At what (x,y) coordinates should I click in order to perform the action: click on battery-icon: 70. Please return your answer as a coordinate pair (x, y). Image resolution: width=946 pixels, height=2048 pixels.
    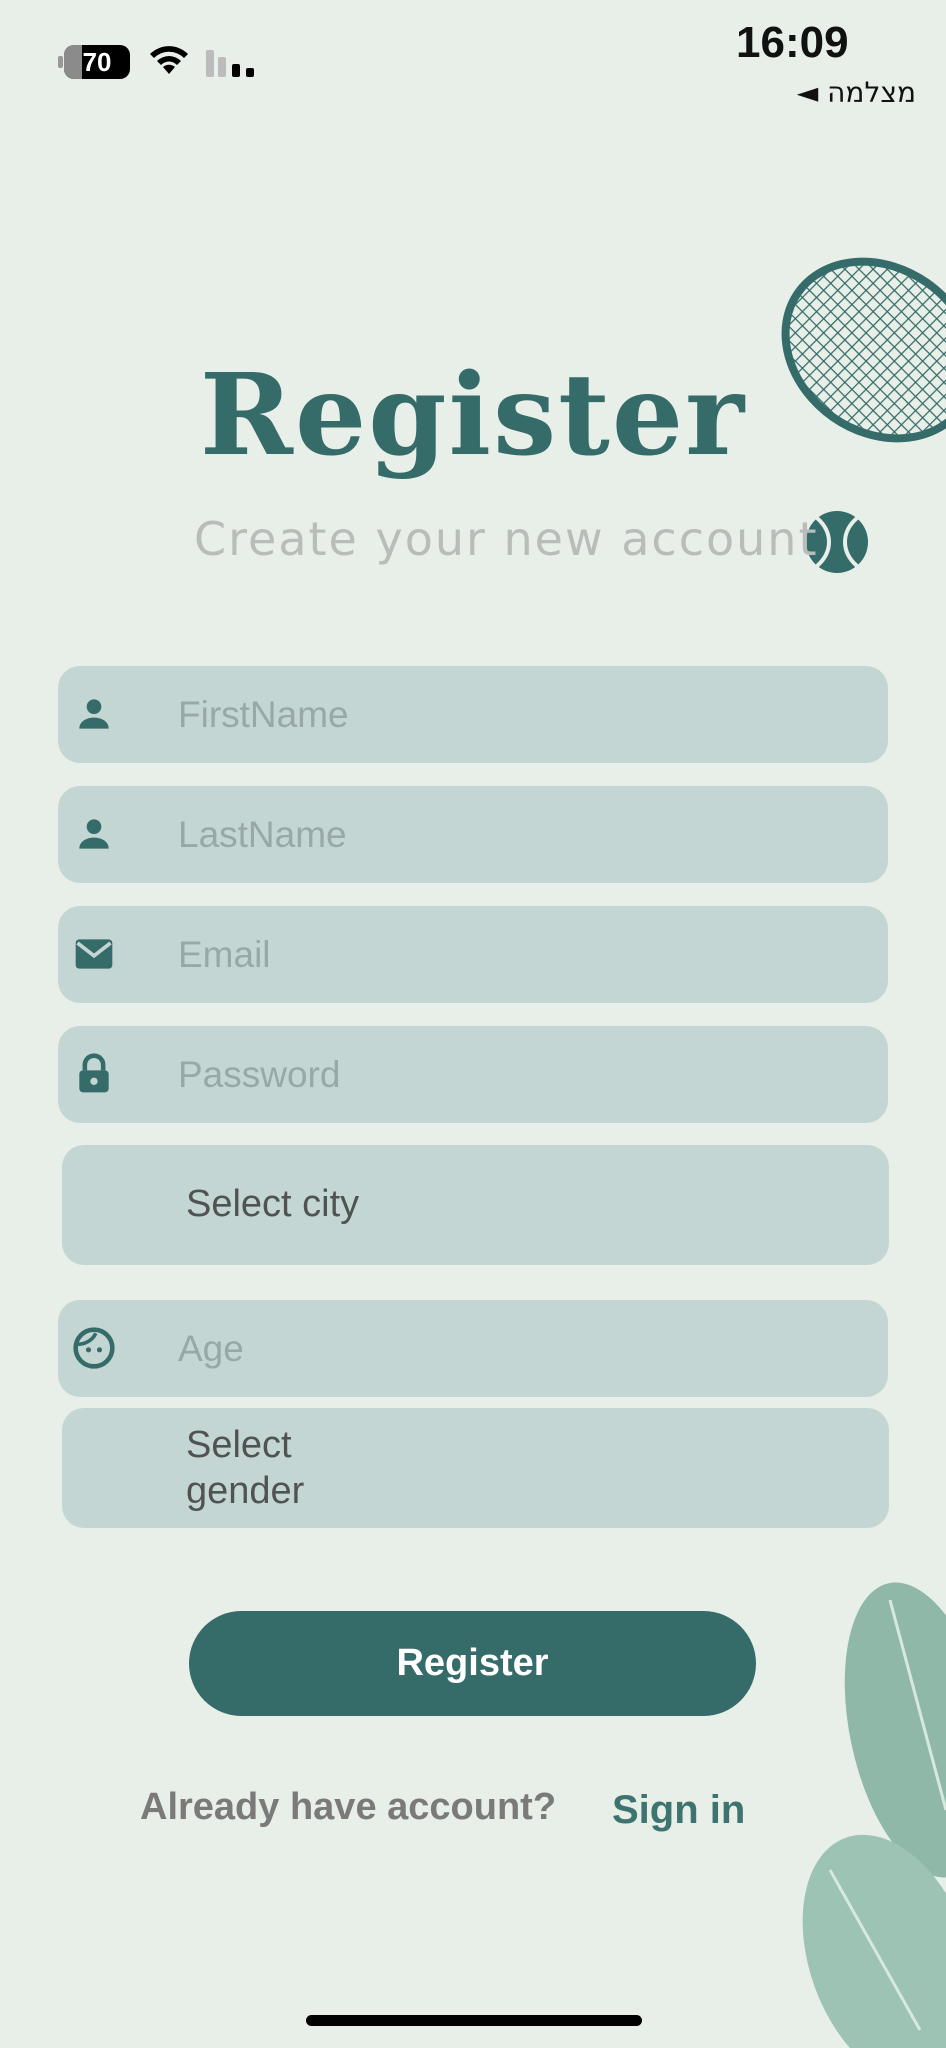
    Looking at the image, I should click on (94, 62).